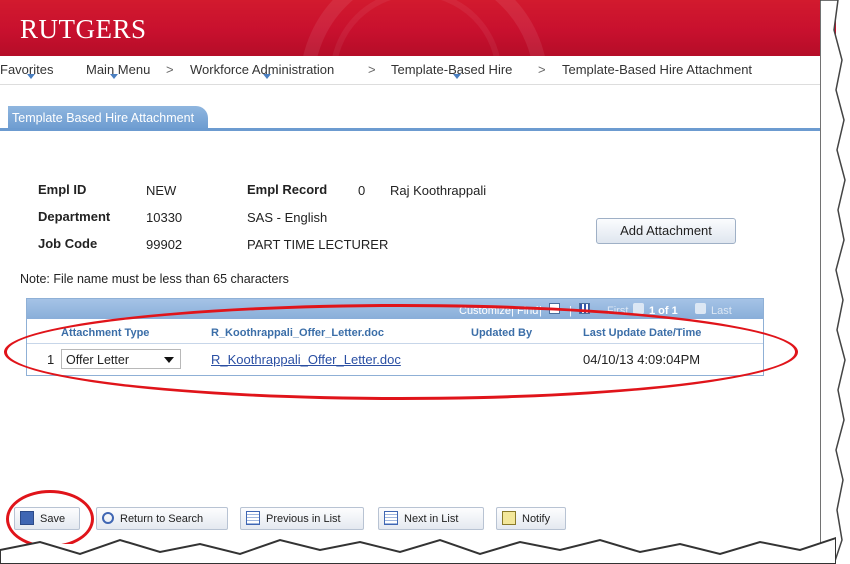 Image resolution: width=850 pixels, height=564 pixels. What do you see at coordinates (62, 189) in the screenshot?
I see `empl-id-label: Empl ID` at bounding box center [62, 189].